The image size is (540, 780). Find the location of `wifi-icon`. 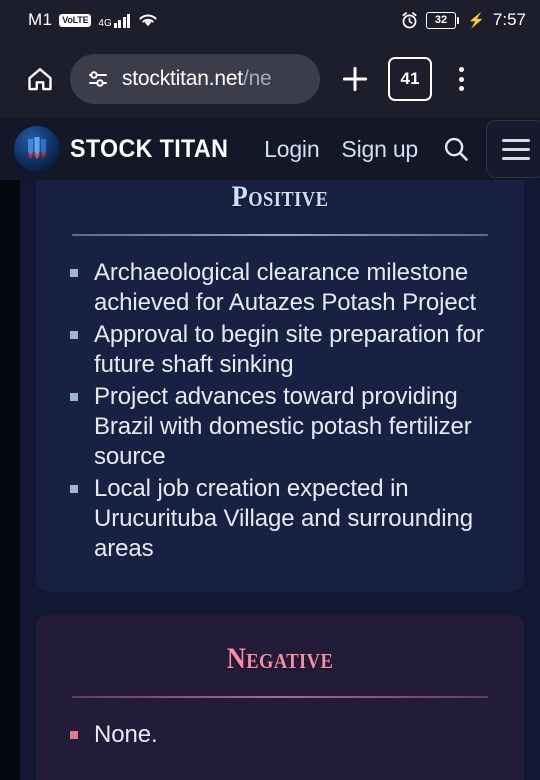

wifi-icon is located at coordinates (148, 20).